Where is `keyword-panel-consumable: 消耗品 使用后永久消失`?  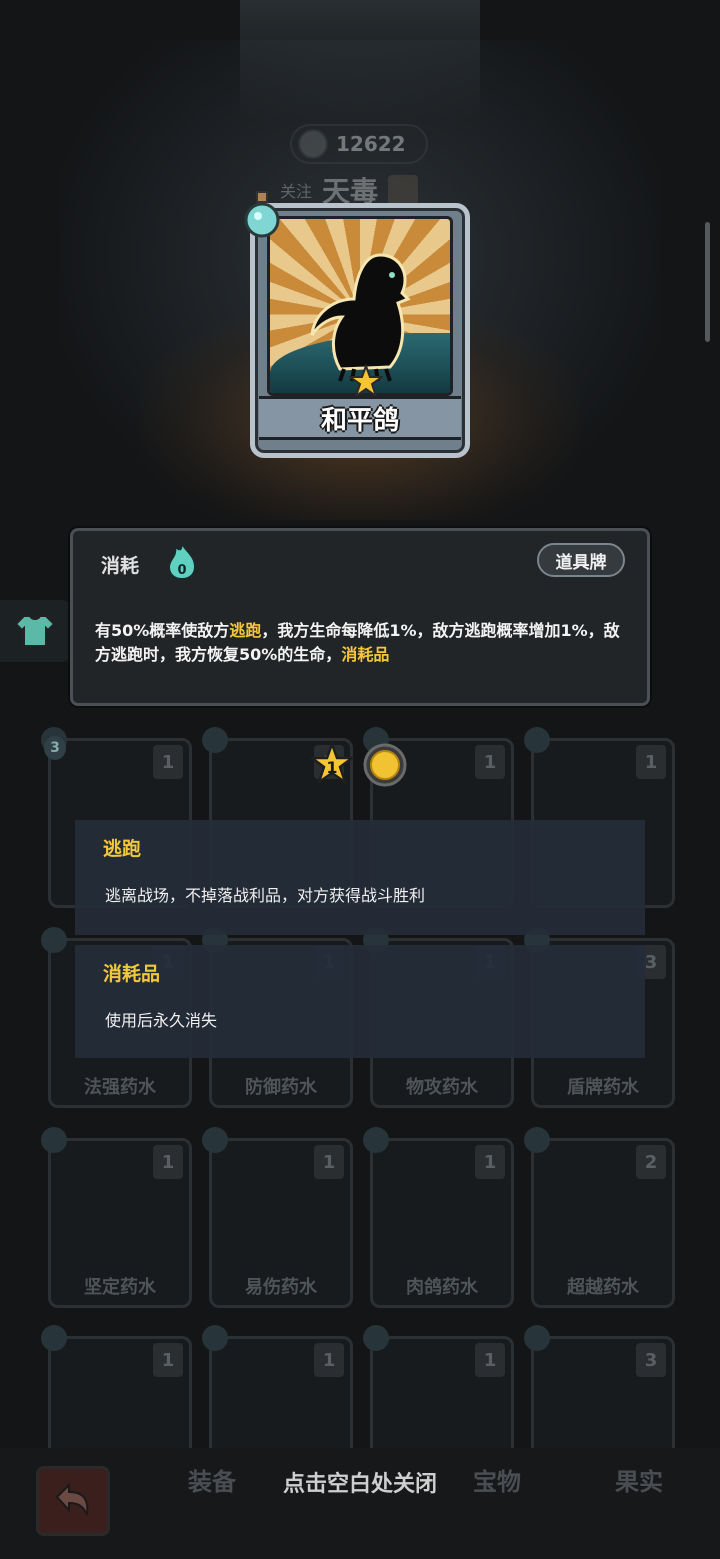
keyword-panel-consumable: 消耗品 使用后永久消失 is located at coordinates (360, 1001).